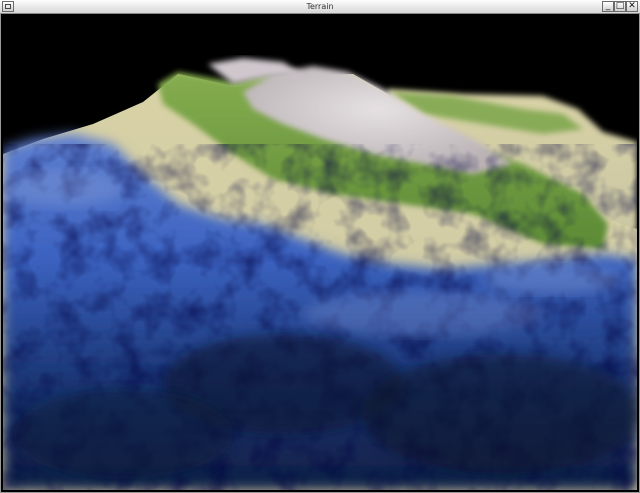 The image size is (640, 493). What do you see at coordinates (632, 6) in the screenshot?
I see `close-button: ✕` at bounding box center [632, 6].